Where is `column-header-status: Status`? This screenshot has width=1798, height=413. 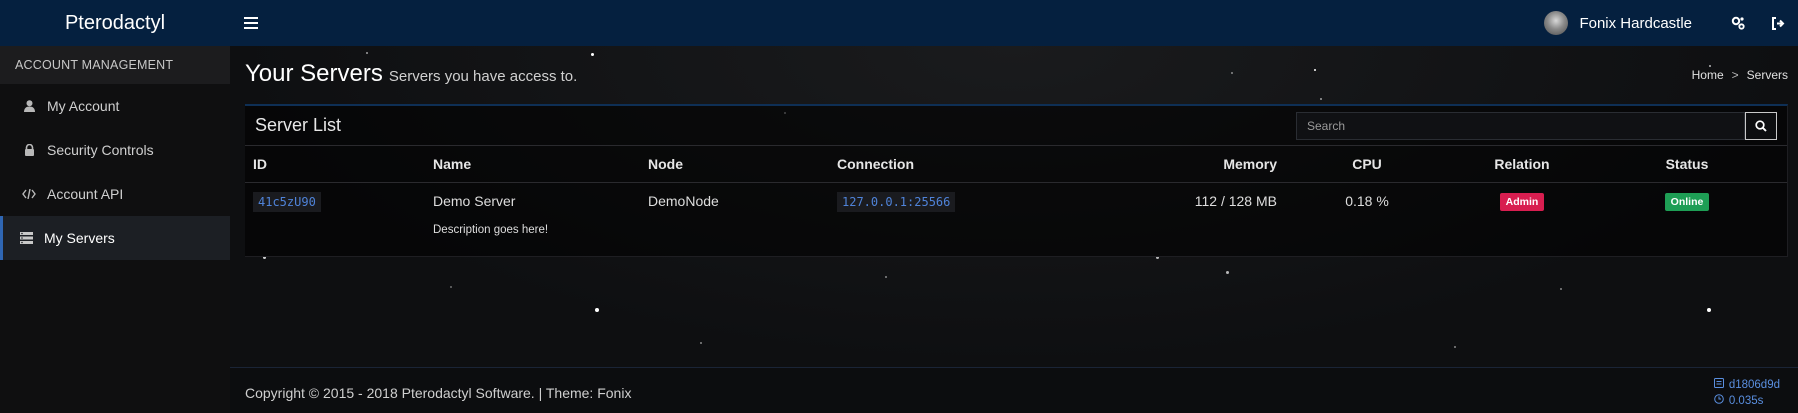
column-header-status: Status is located at coordinates (1687, 164).